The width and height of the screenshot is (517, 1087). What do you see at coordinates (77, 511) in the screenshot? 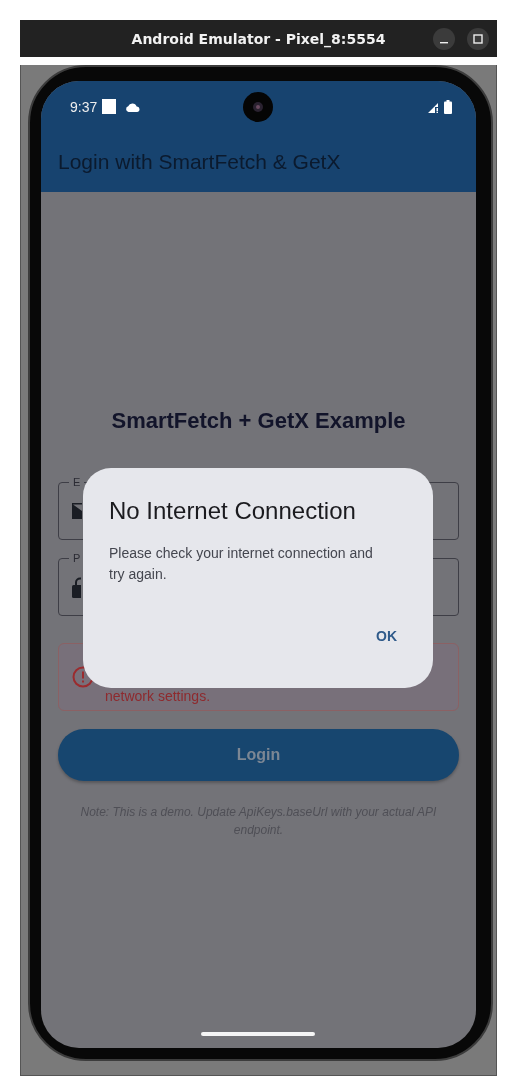
I see `envelope-icon` at bounding box center [77, 511].